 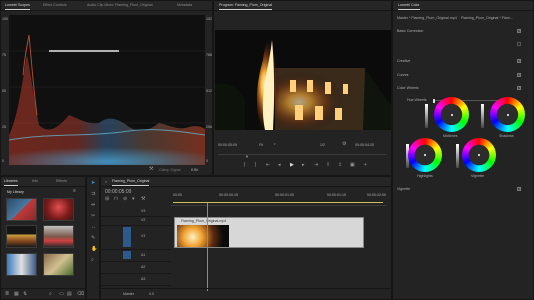 I want to click on library-menu-icon: ≡, so click(x=74, y=191).